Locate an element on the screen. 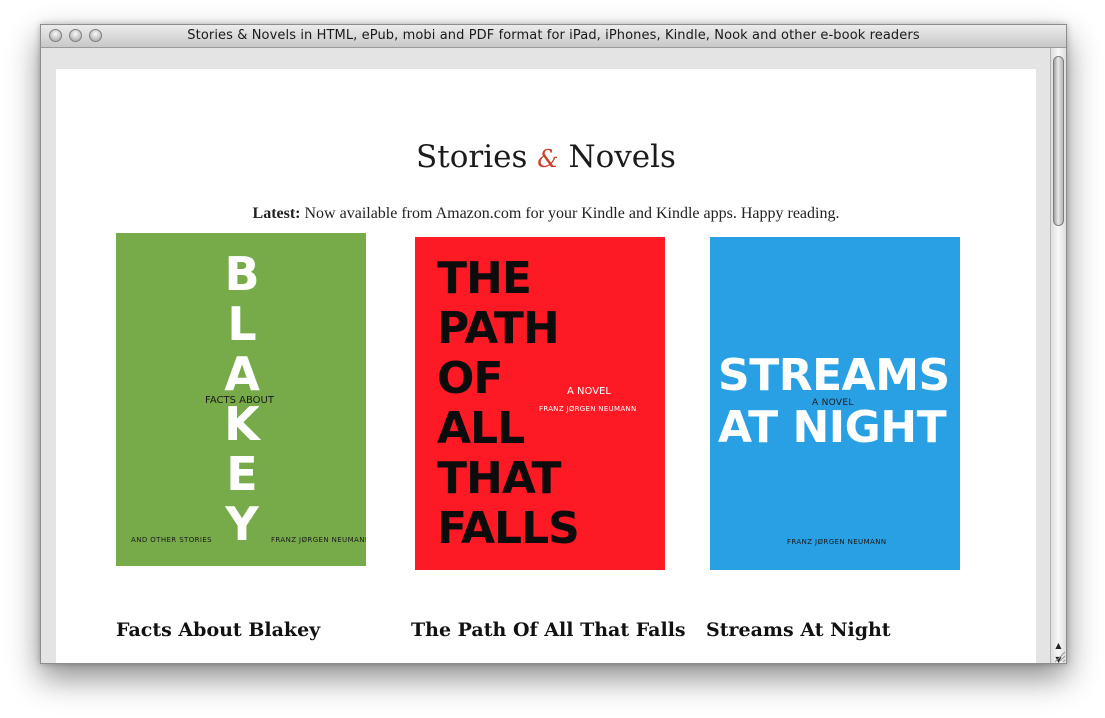 The width and height of the screenshot is (1105, 718). ampersand: & is located at coordinates (548, 159).